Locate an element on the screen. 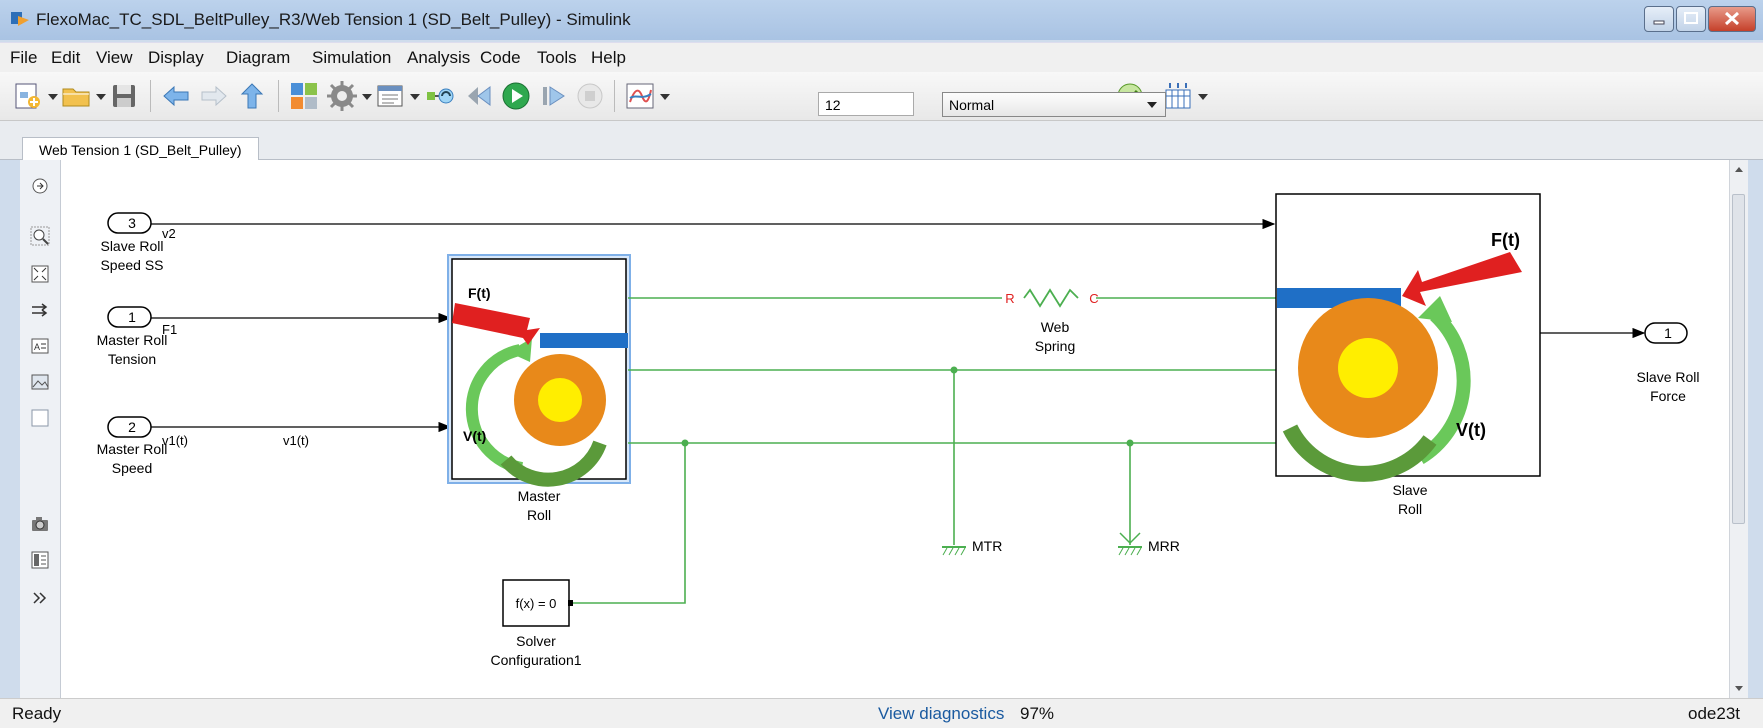 This screenshot has width=1763, height=728. menu-display: Display is located at coordinates (176, 58).